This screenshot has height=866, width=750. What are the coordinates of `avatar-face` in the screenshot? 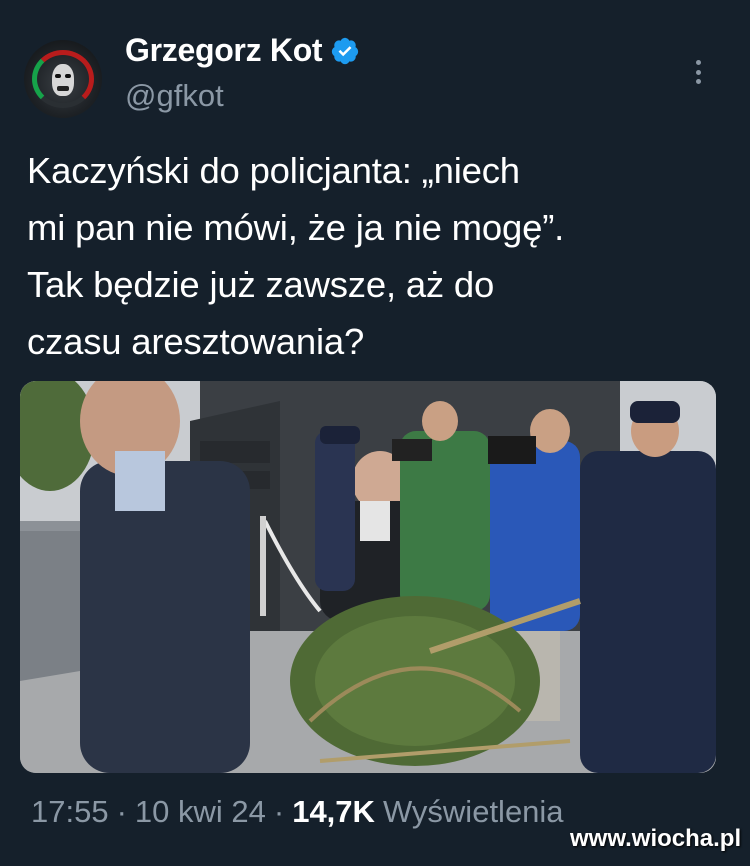 It's located at (63, 80).